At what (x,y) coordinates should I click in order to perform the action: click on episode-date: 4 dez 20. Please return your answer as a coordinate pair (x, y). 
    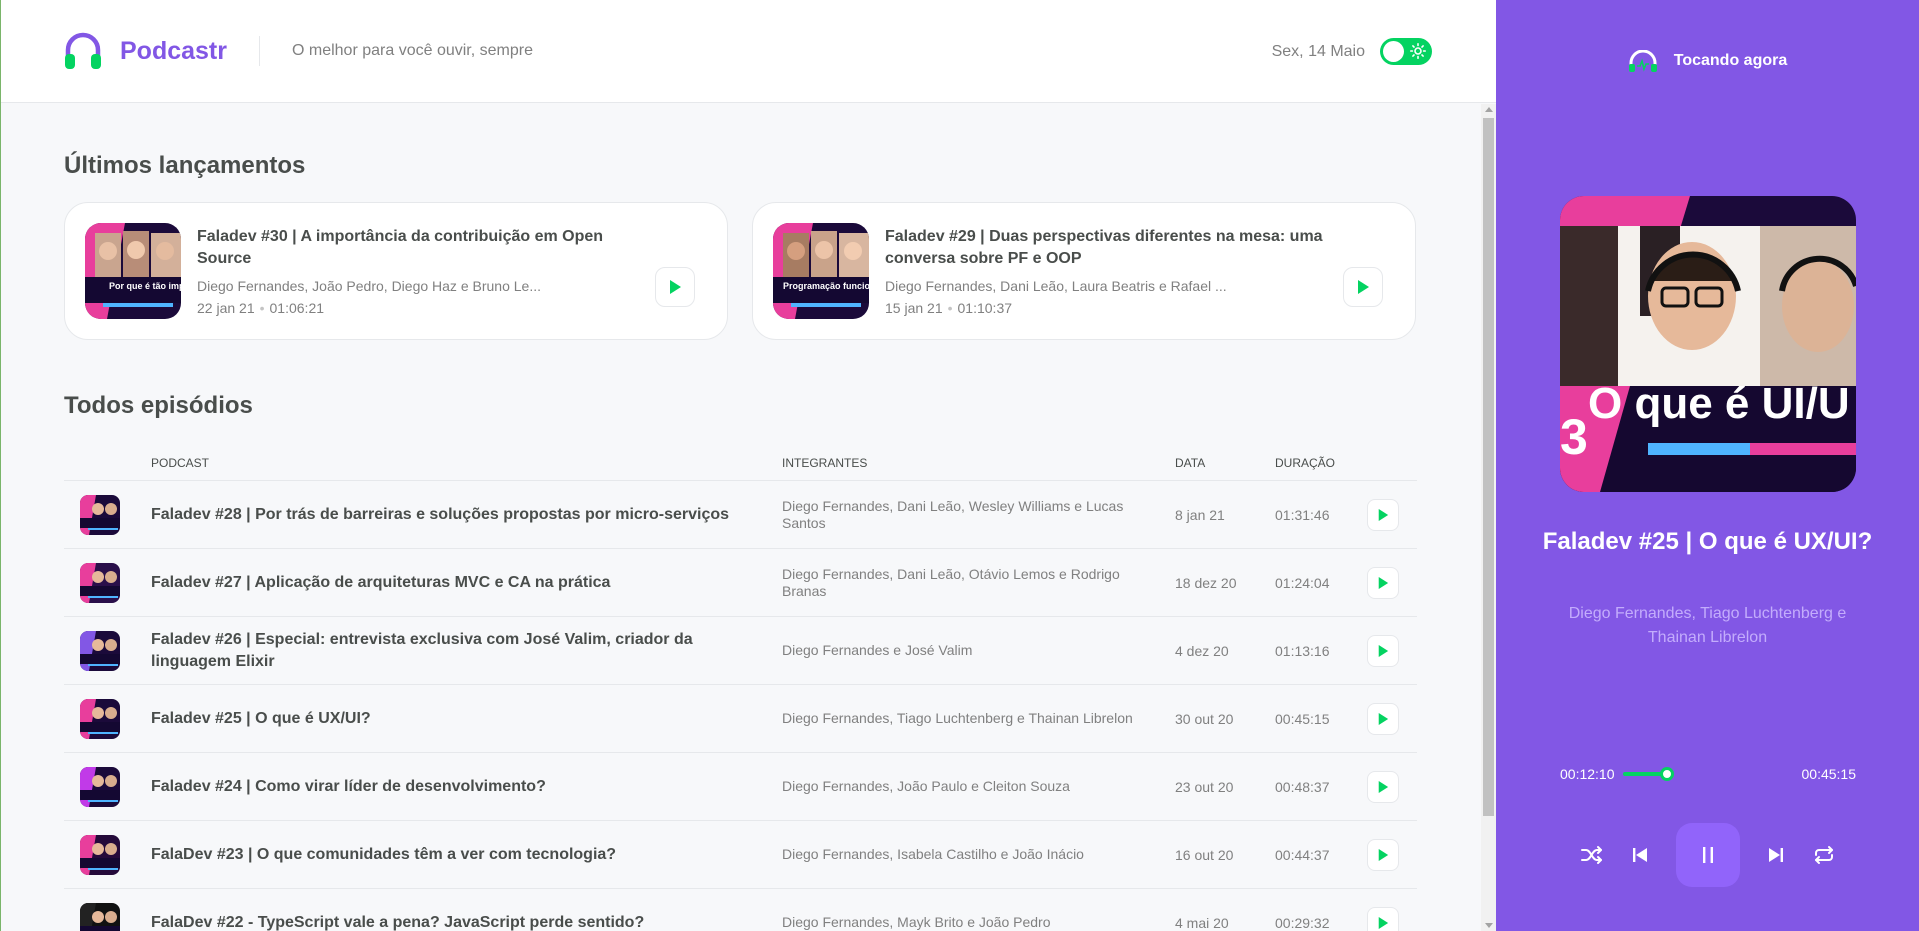
    Looking at the image, I should click on (1202, 650).